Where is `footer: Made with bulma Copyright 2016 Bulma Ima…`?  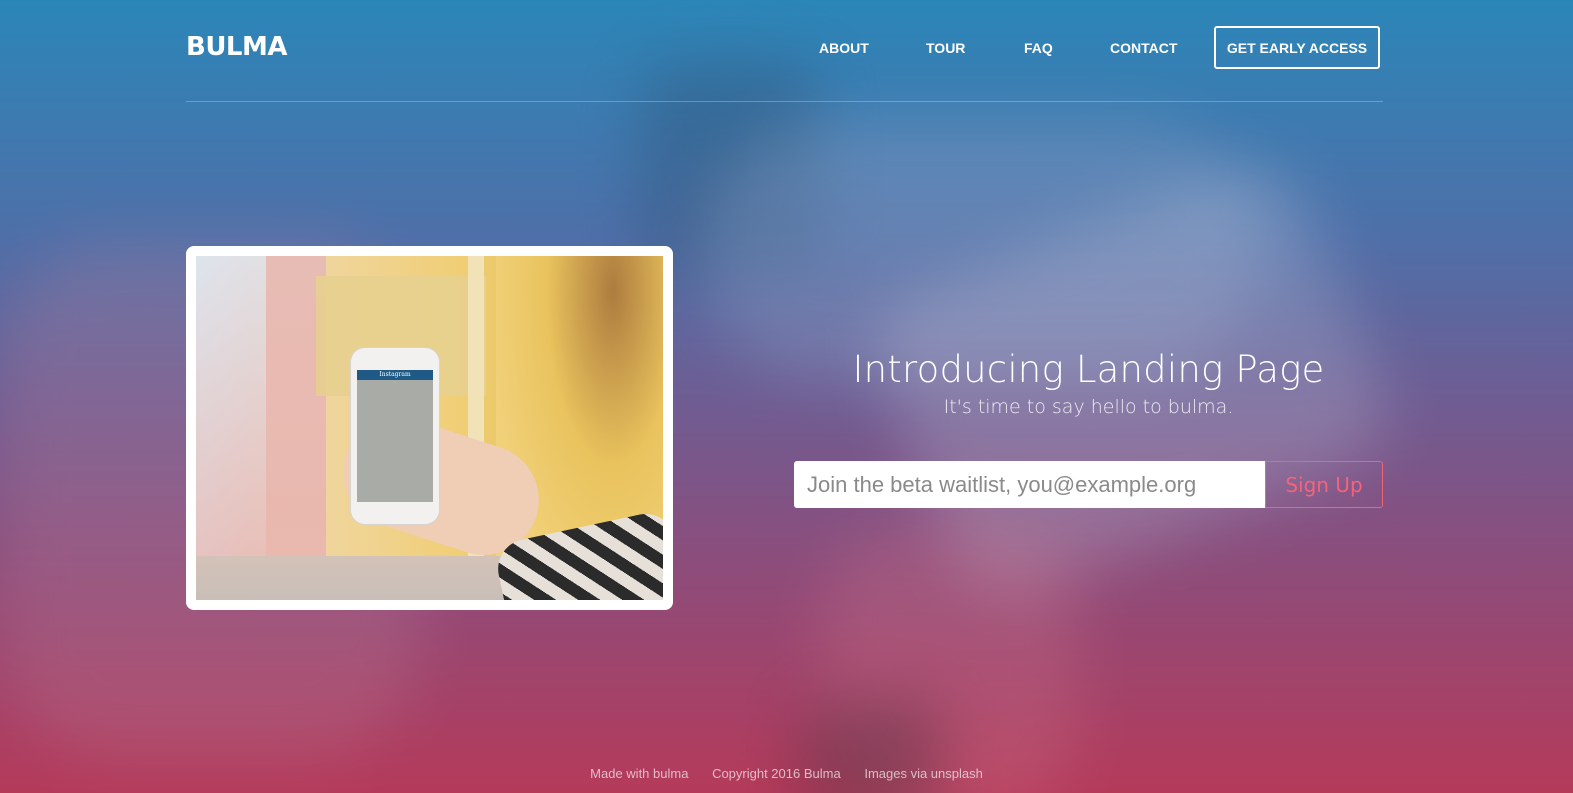 footer: Made with bulma Copyright 2016 Bulma Ima… is located at coordinates (786, 773).